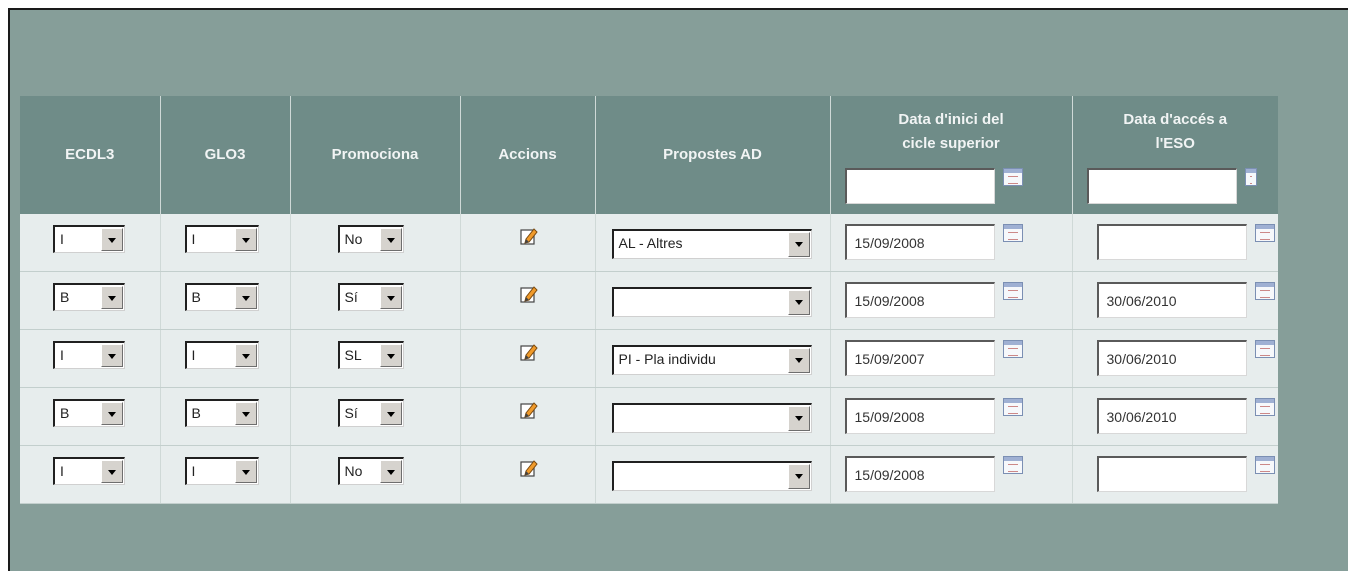  I want to click on filter-data-acces-input, so click(1161, 186).